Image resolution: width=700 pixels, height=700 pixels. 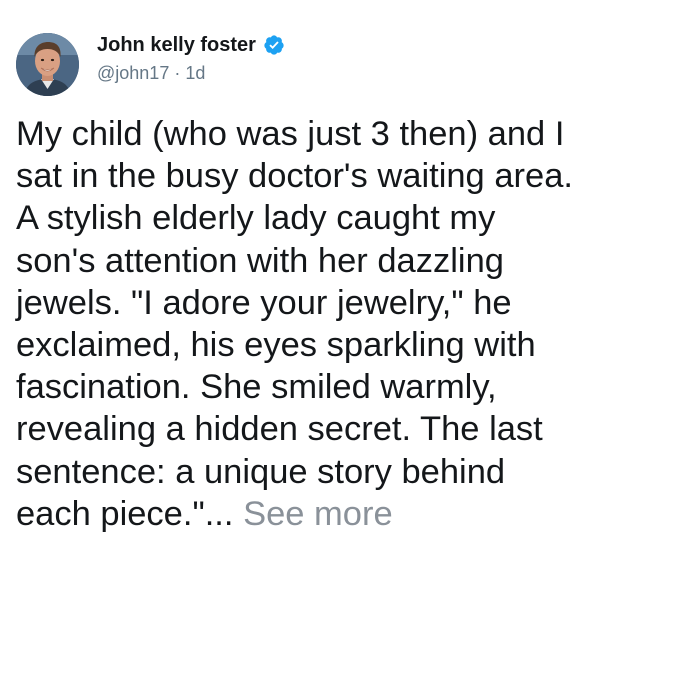 I want to click on tweet-line: sat in the busy doctor's waiting area., so click(x=294, y=176).